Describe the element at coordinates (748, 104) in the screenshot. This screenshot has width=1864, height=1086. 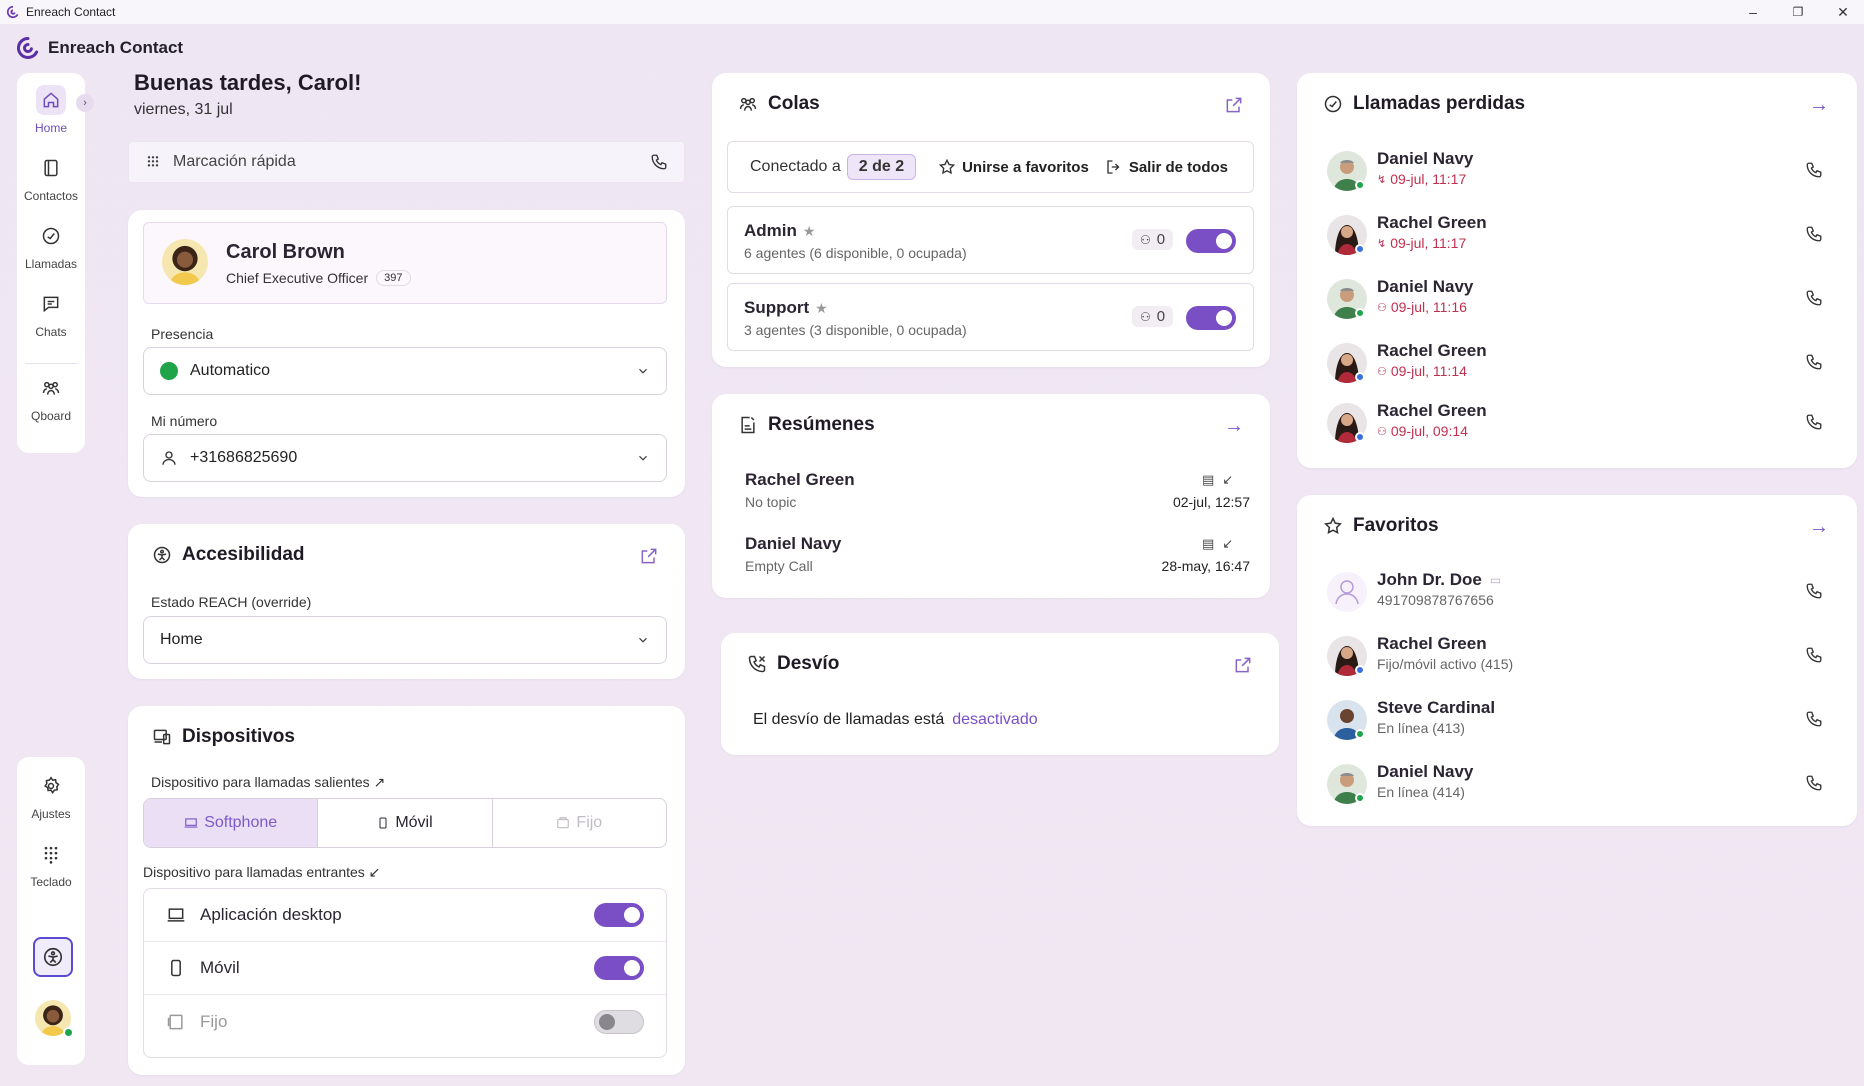
I see `queue-icon` at that location.